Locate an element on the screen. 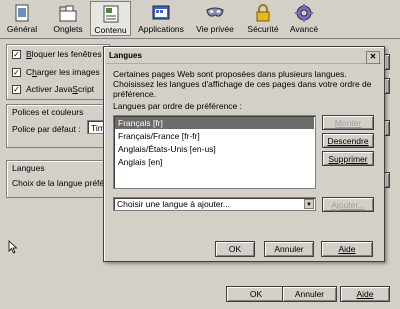 Image resolution: width=400 pixels, height=309 pixels. fonts-colors-title: Polices et couleurs is located at coordinates (48, 112).